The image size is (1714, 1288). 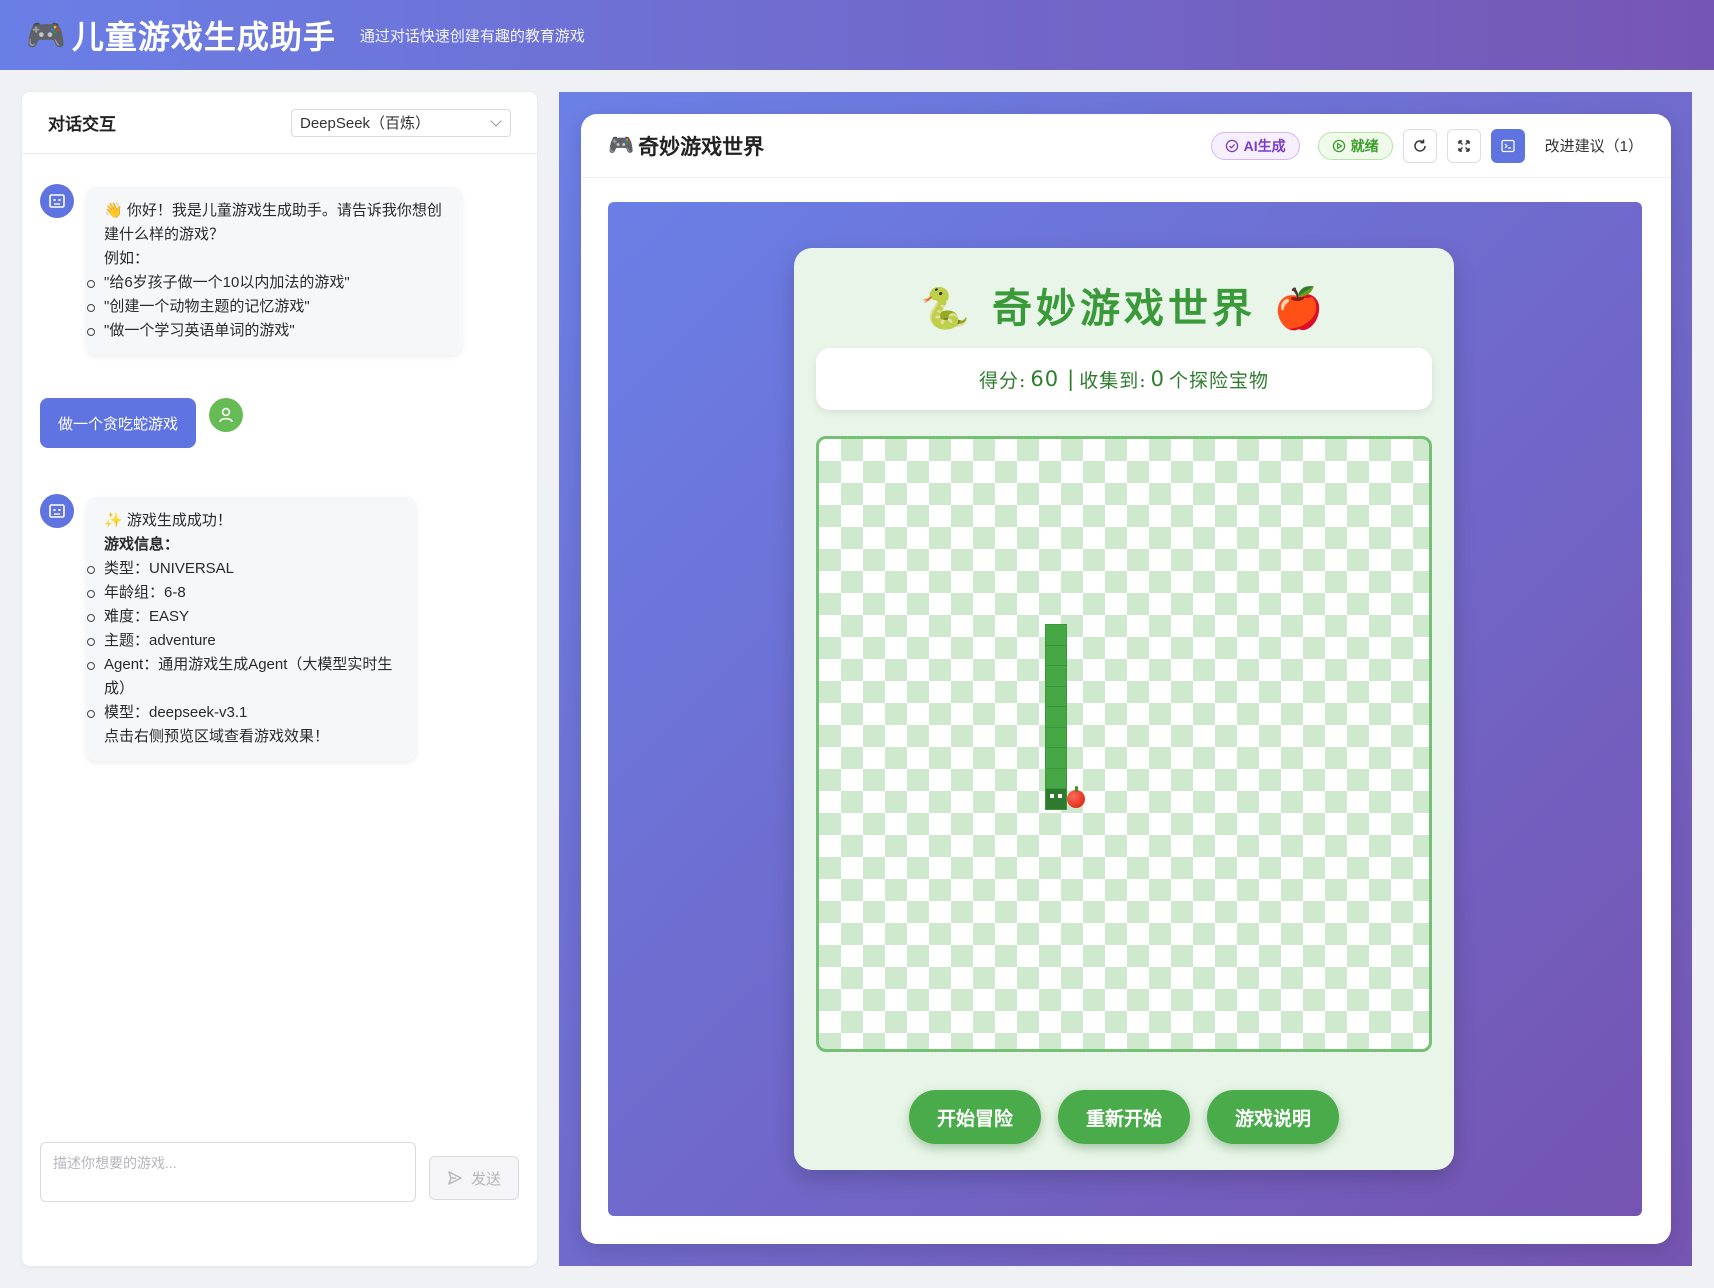 What do you see at coordinates (1364, 145) in the screenshot?
I see `status-label: 就绪` at bounding box center [1364, 145].